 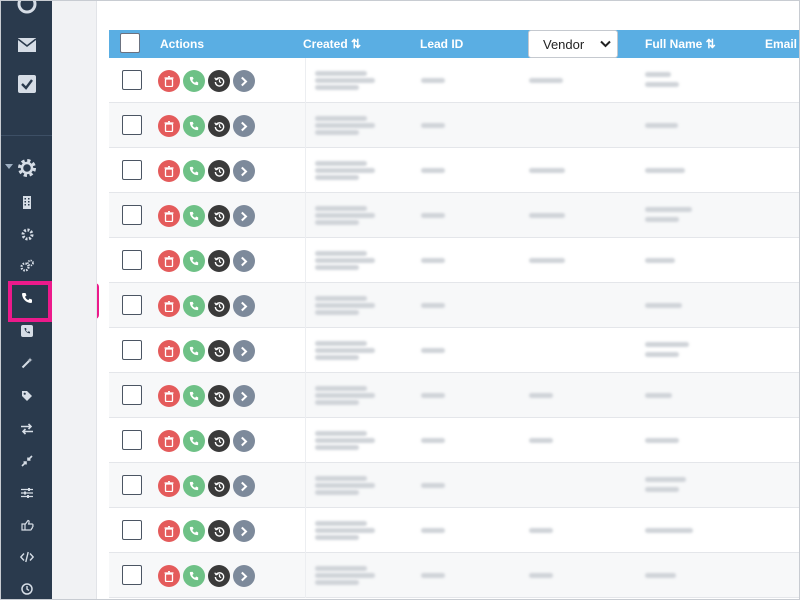 What do you see at coordinates (27, 45) in the screenshot?
I see `mail-icon` at bounding box center [27, 45].